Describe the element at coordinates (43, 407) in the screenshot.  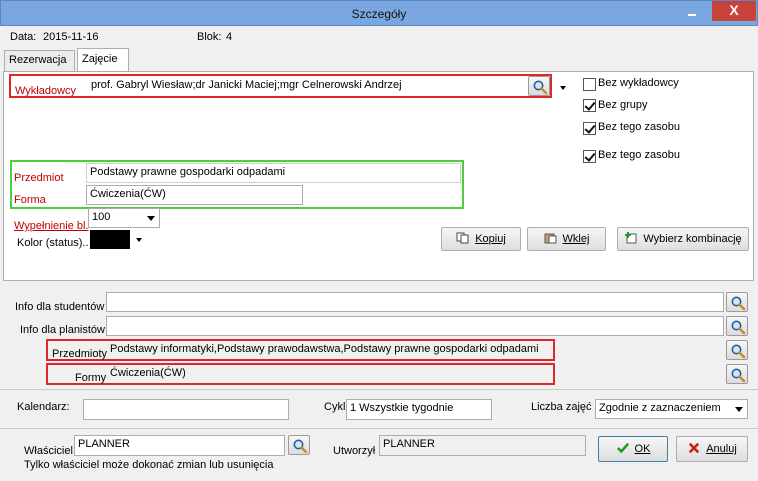
I see `calendar-label: Kalendarz:` at that location.